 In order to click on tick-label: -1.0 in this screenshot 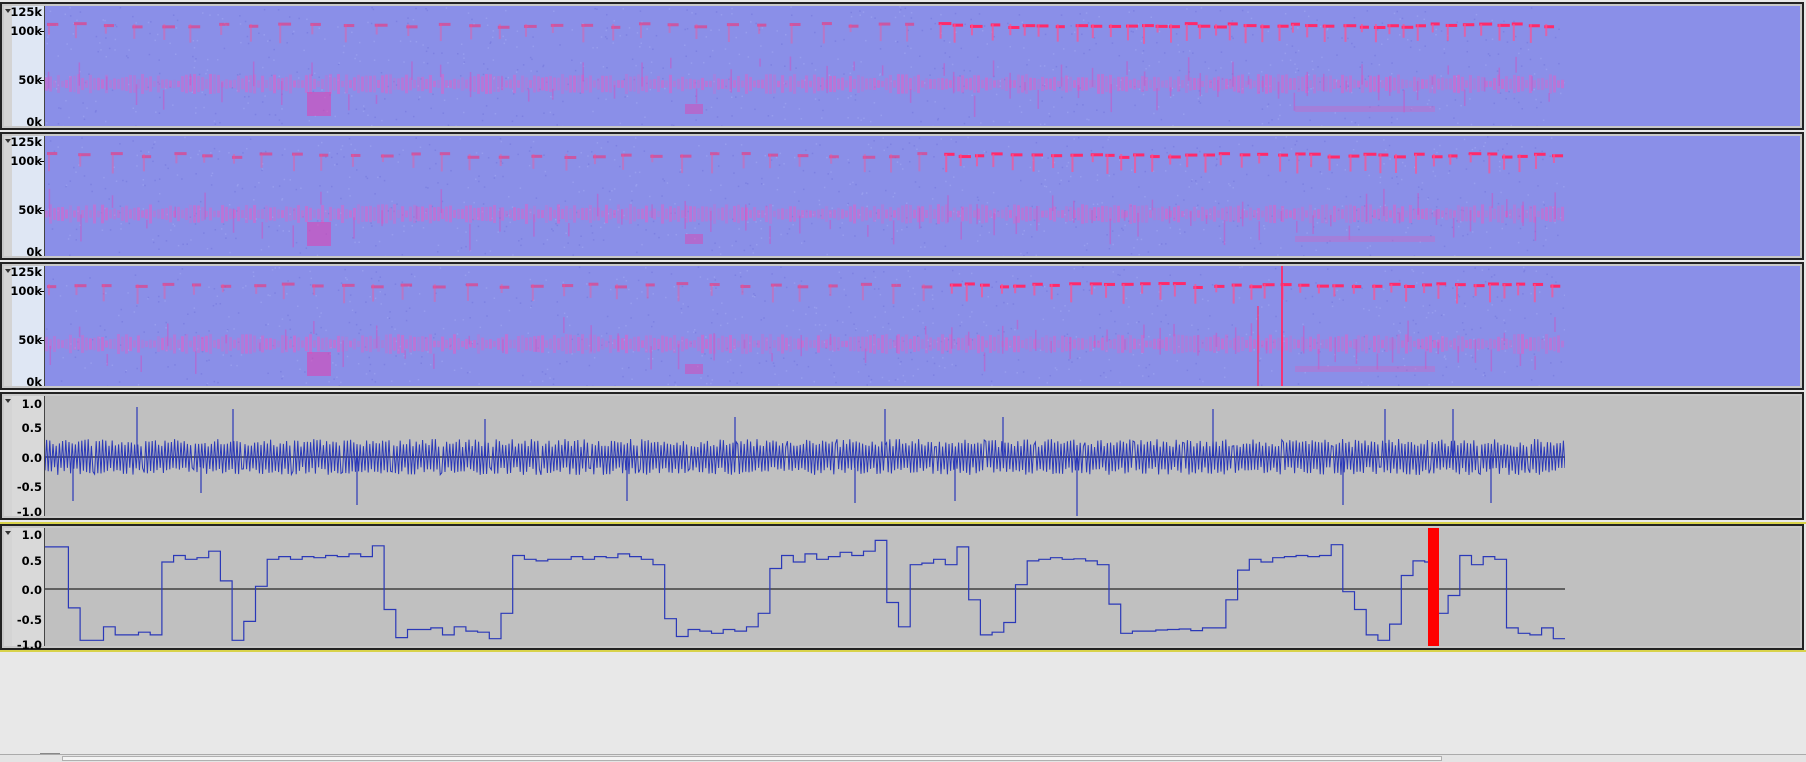, I will do `click(29, 512)`.